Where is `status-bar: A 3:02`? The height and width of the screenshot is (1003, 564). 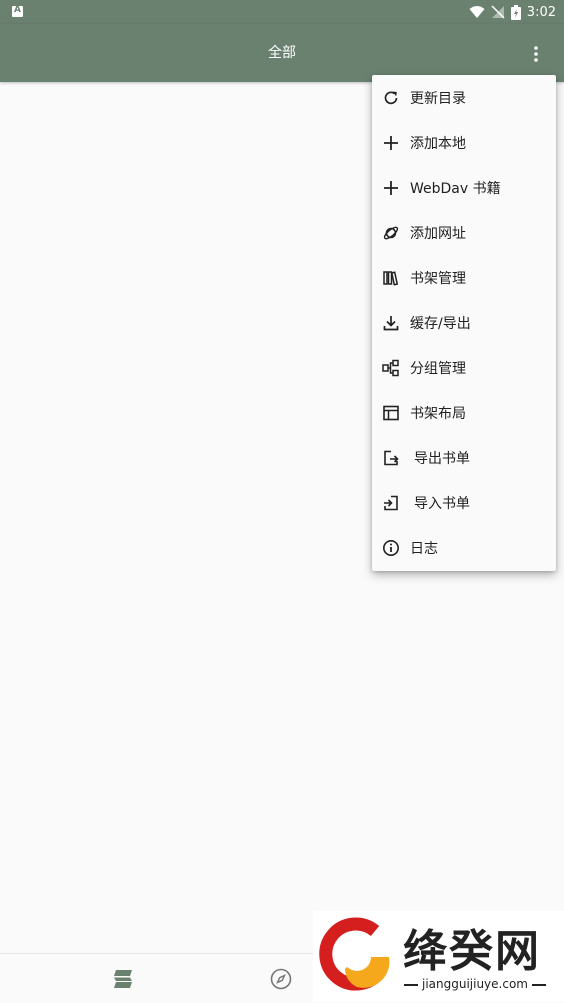
status-bar: A 3:02 is located at coordinates (282, 12).